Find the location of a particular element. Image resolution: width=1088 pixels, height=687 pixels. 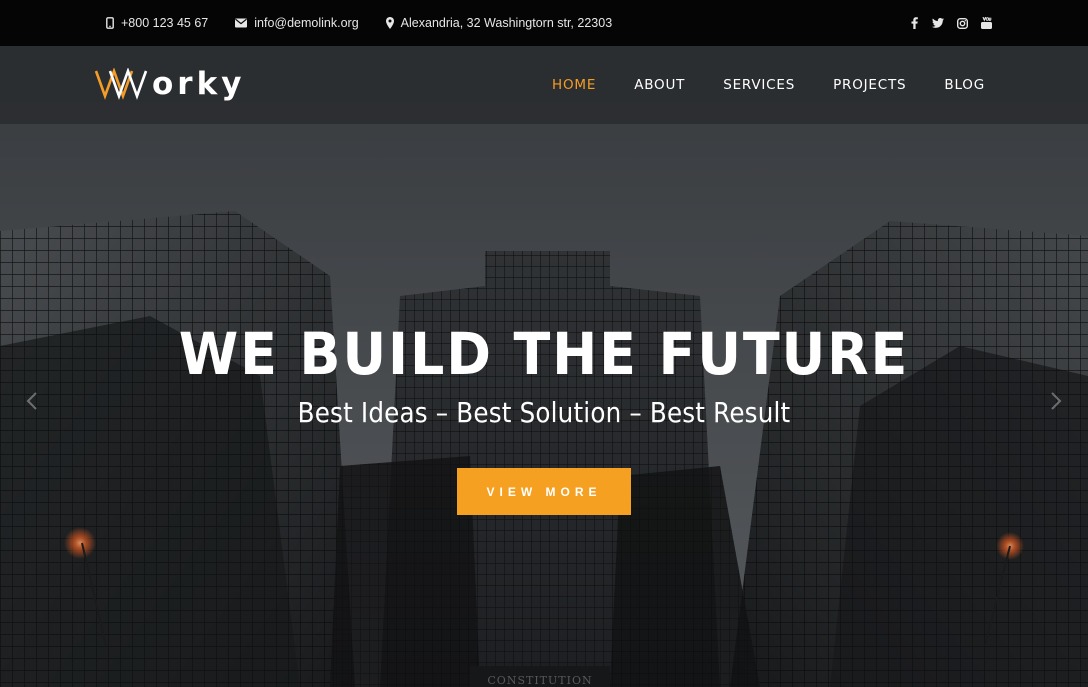

email-link: info@demolink.org is located at coordinates (306, 23).